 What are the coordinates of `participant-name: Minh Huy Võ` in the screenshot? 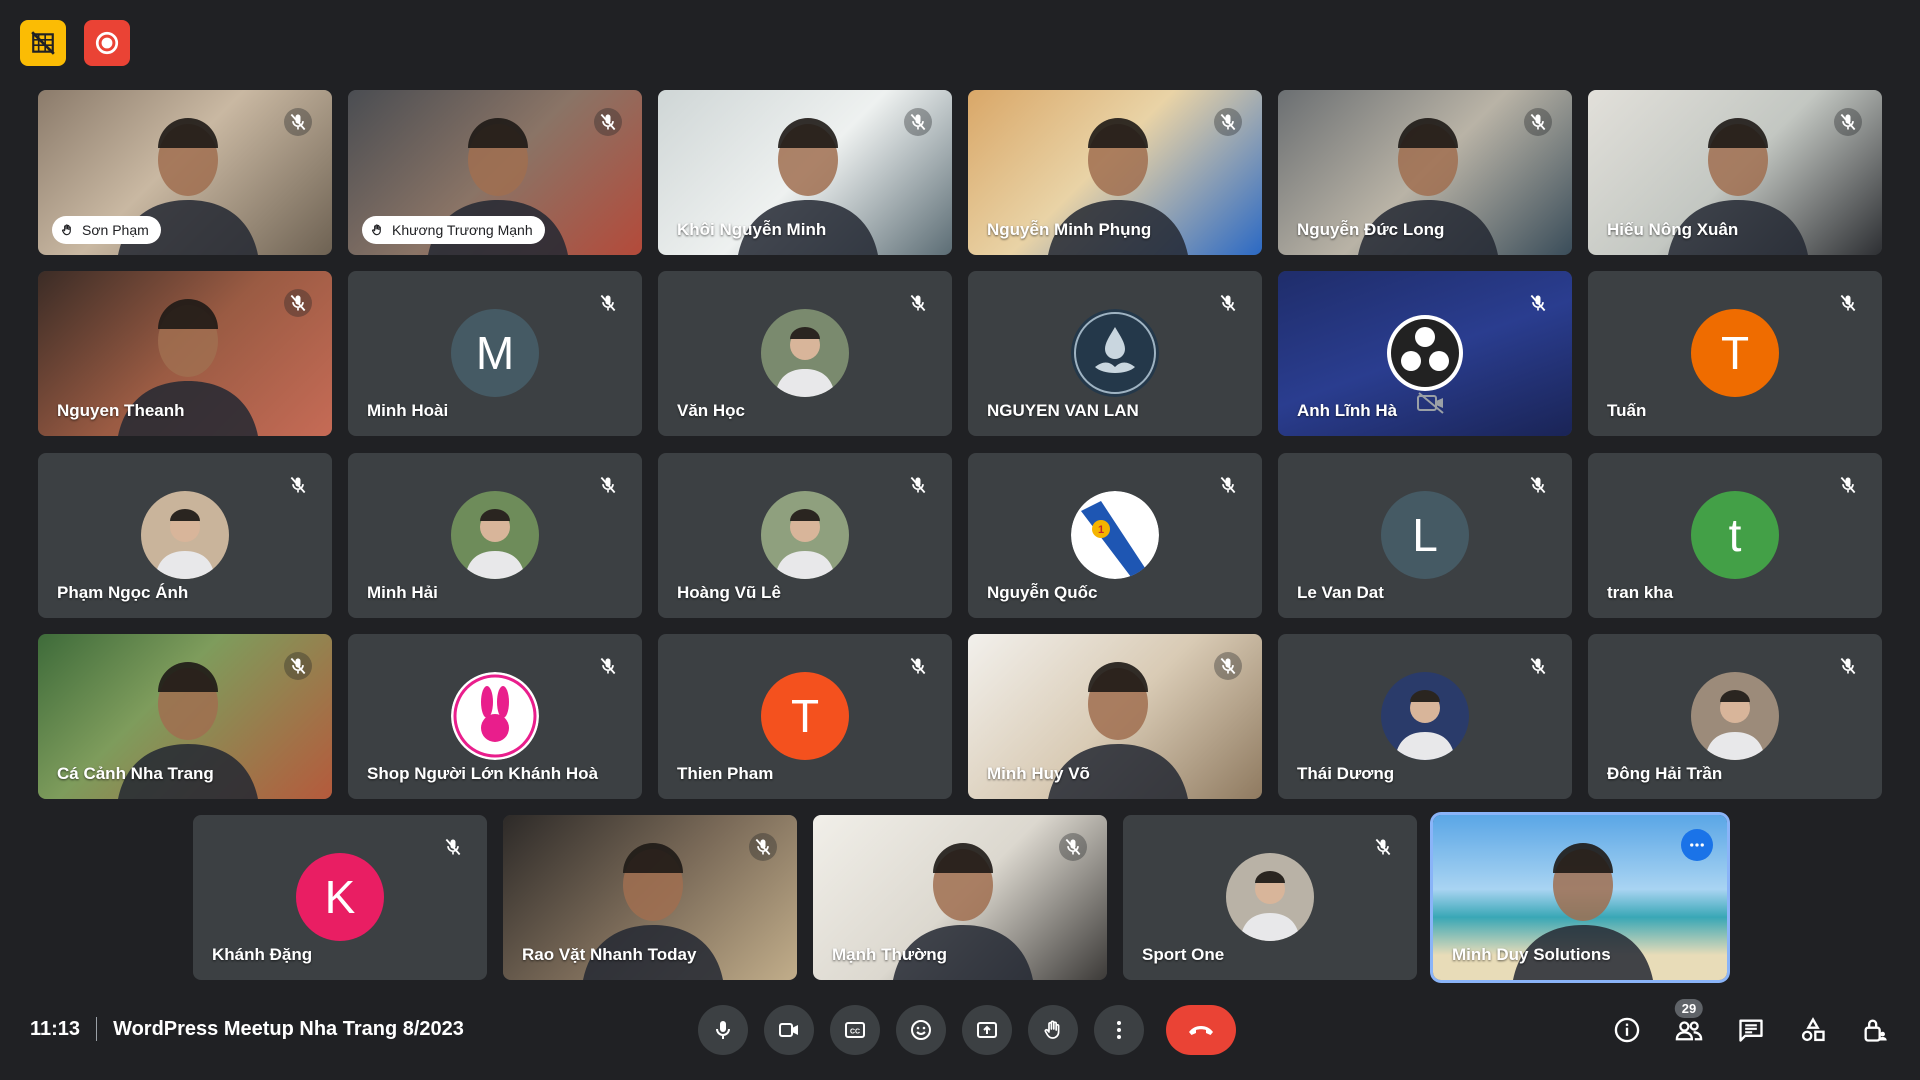 It's located at (1038, 773).